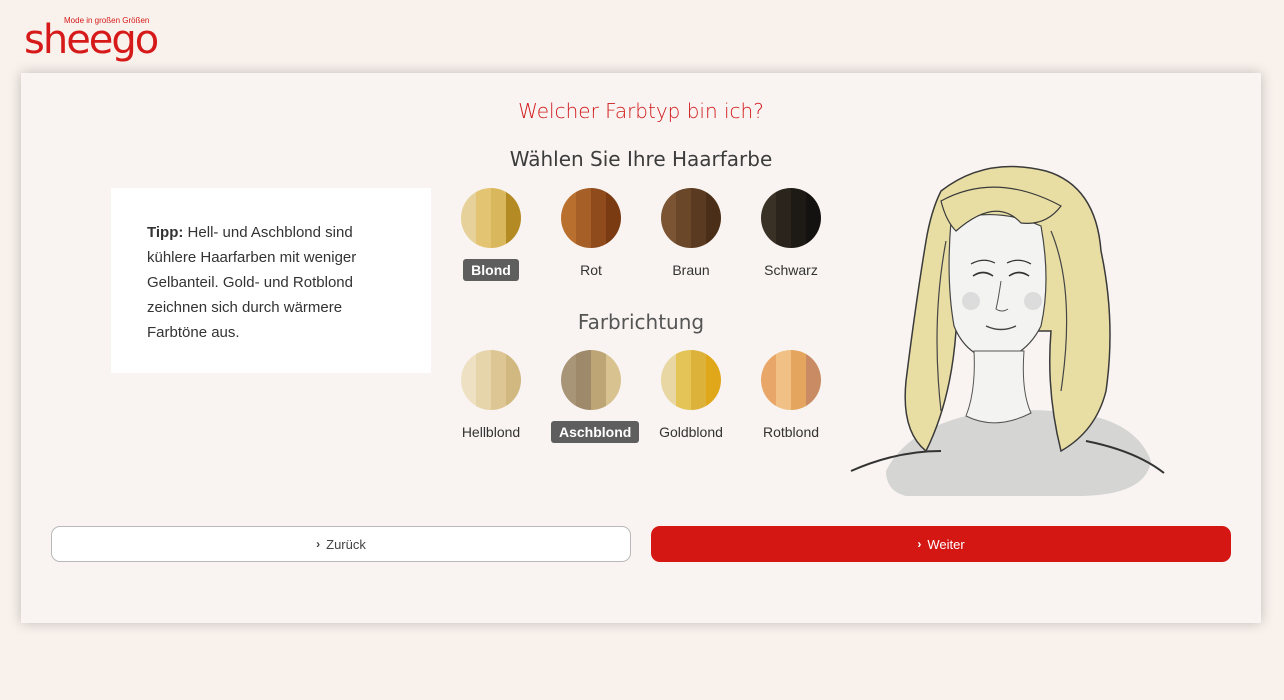 The image size is (1284, 700). I want to click on hair-color-options: Blond Rot Braun Schwarz, so click(651, 238).